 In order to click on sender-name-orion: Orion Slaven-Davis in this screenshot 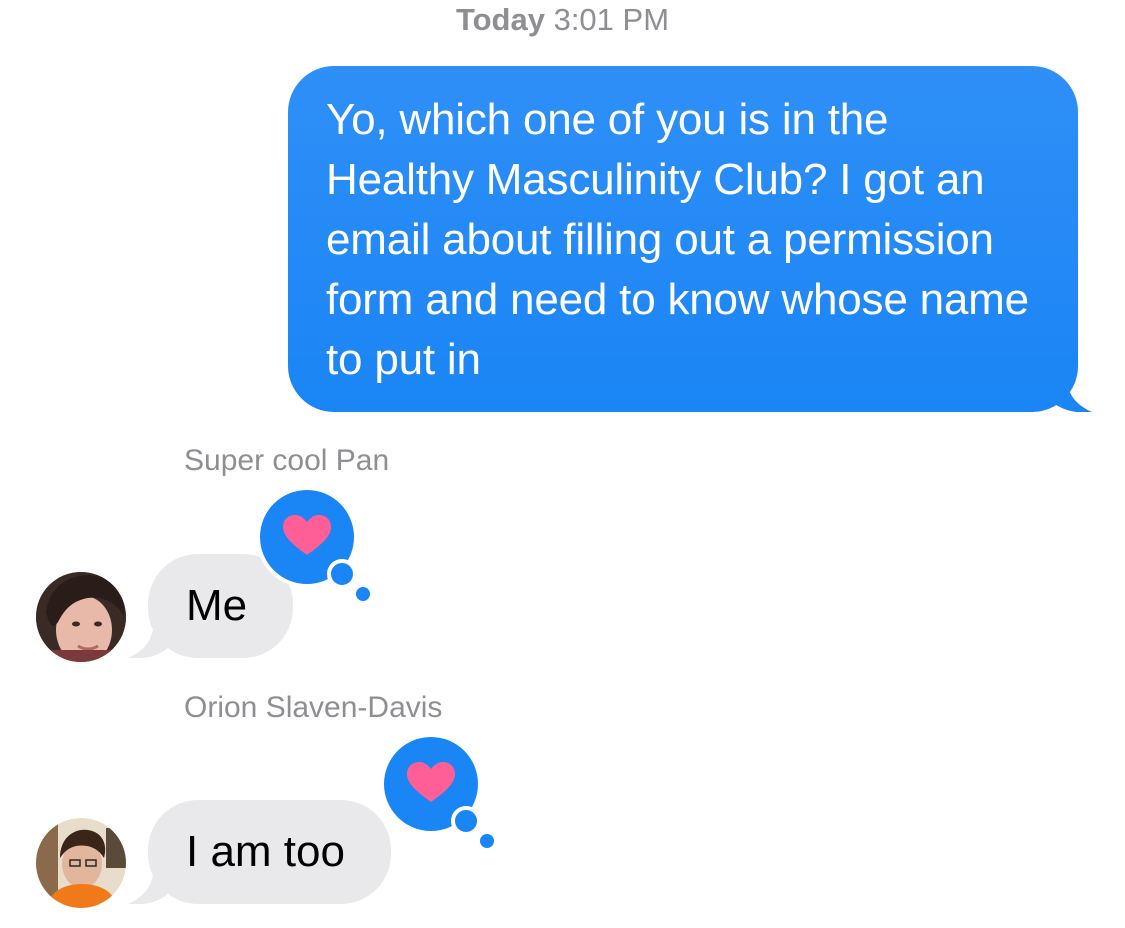, I will do `click(313, 707)`.